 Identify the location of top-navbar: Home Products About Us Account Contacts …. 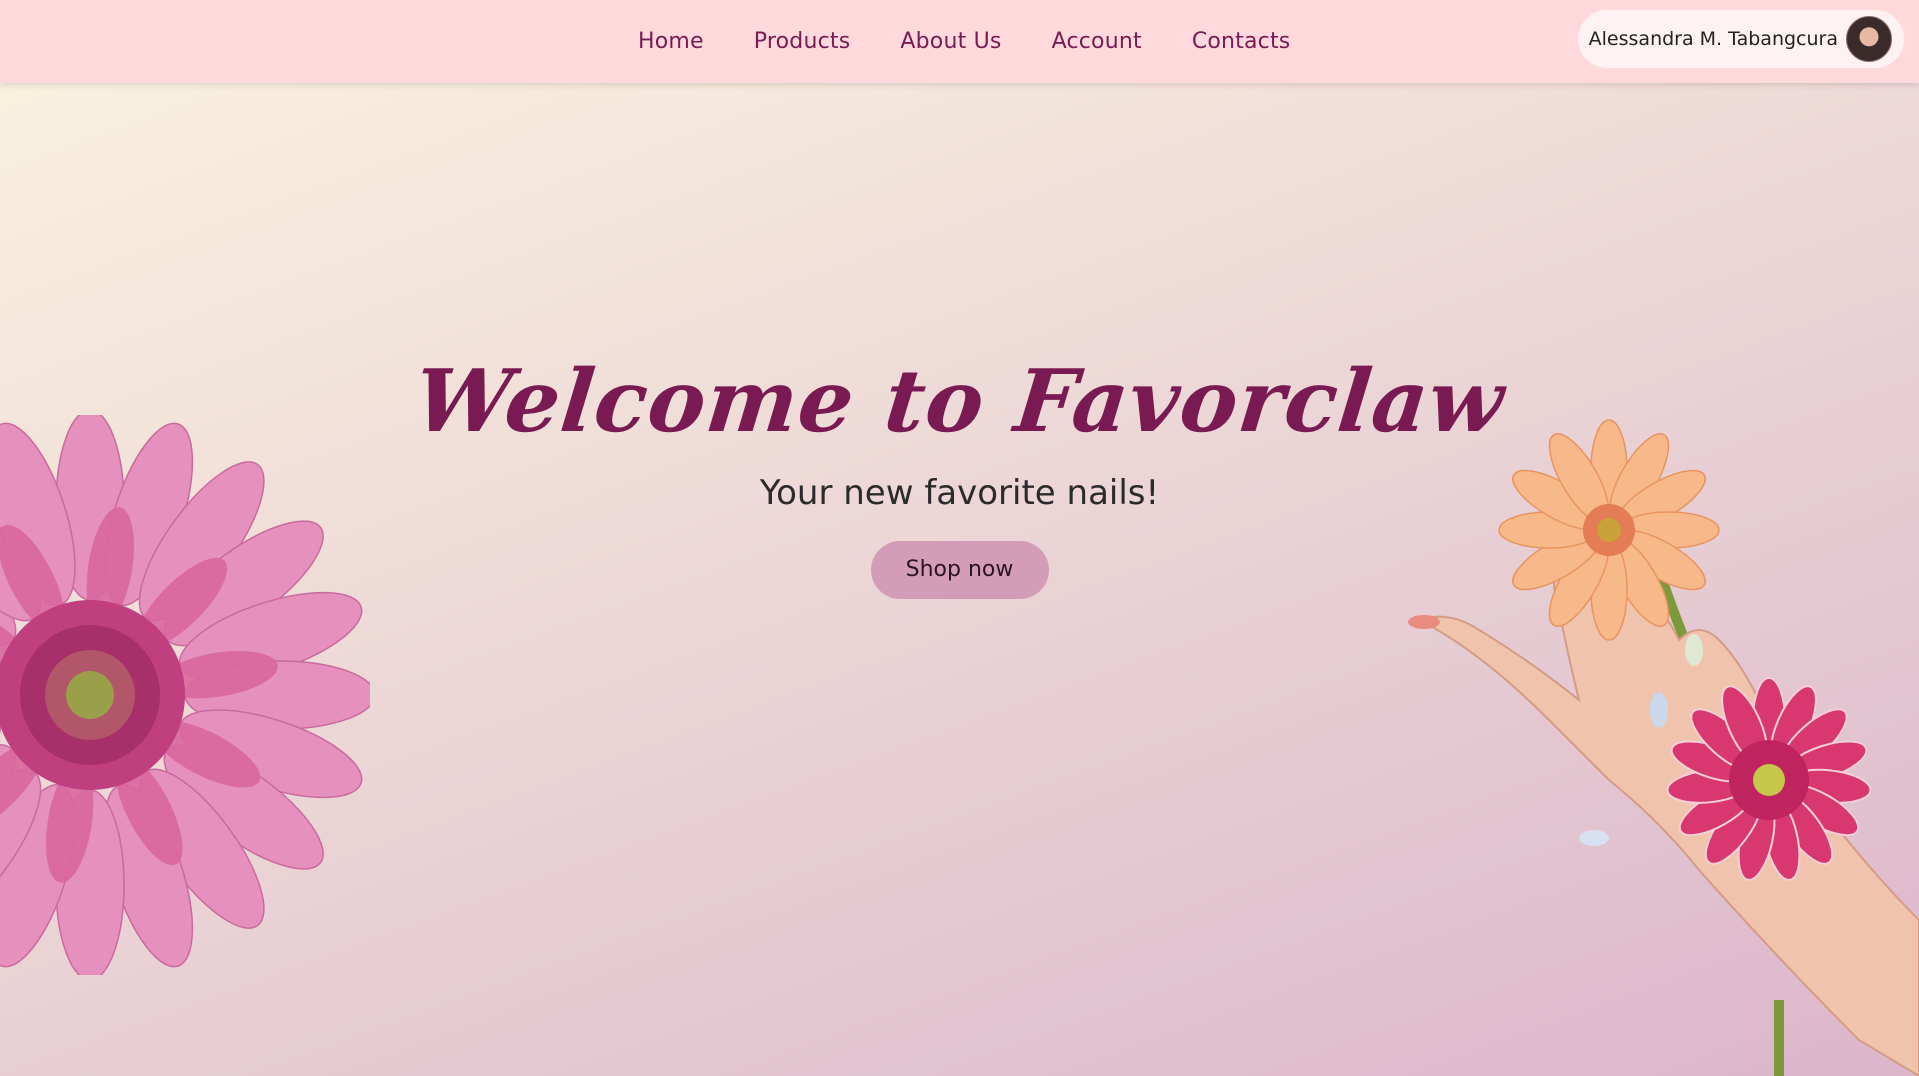
(959, 41).